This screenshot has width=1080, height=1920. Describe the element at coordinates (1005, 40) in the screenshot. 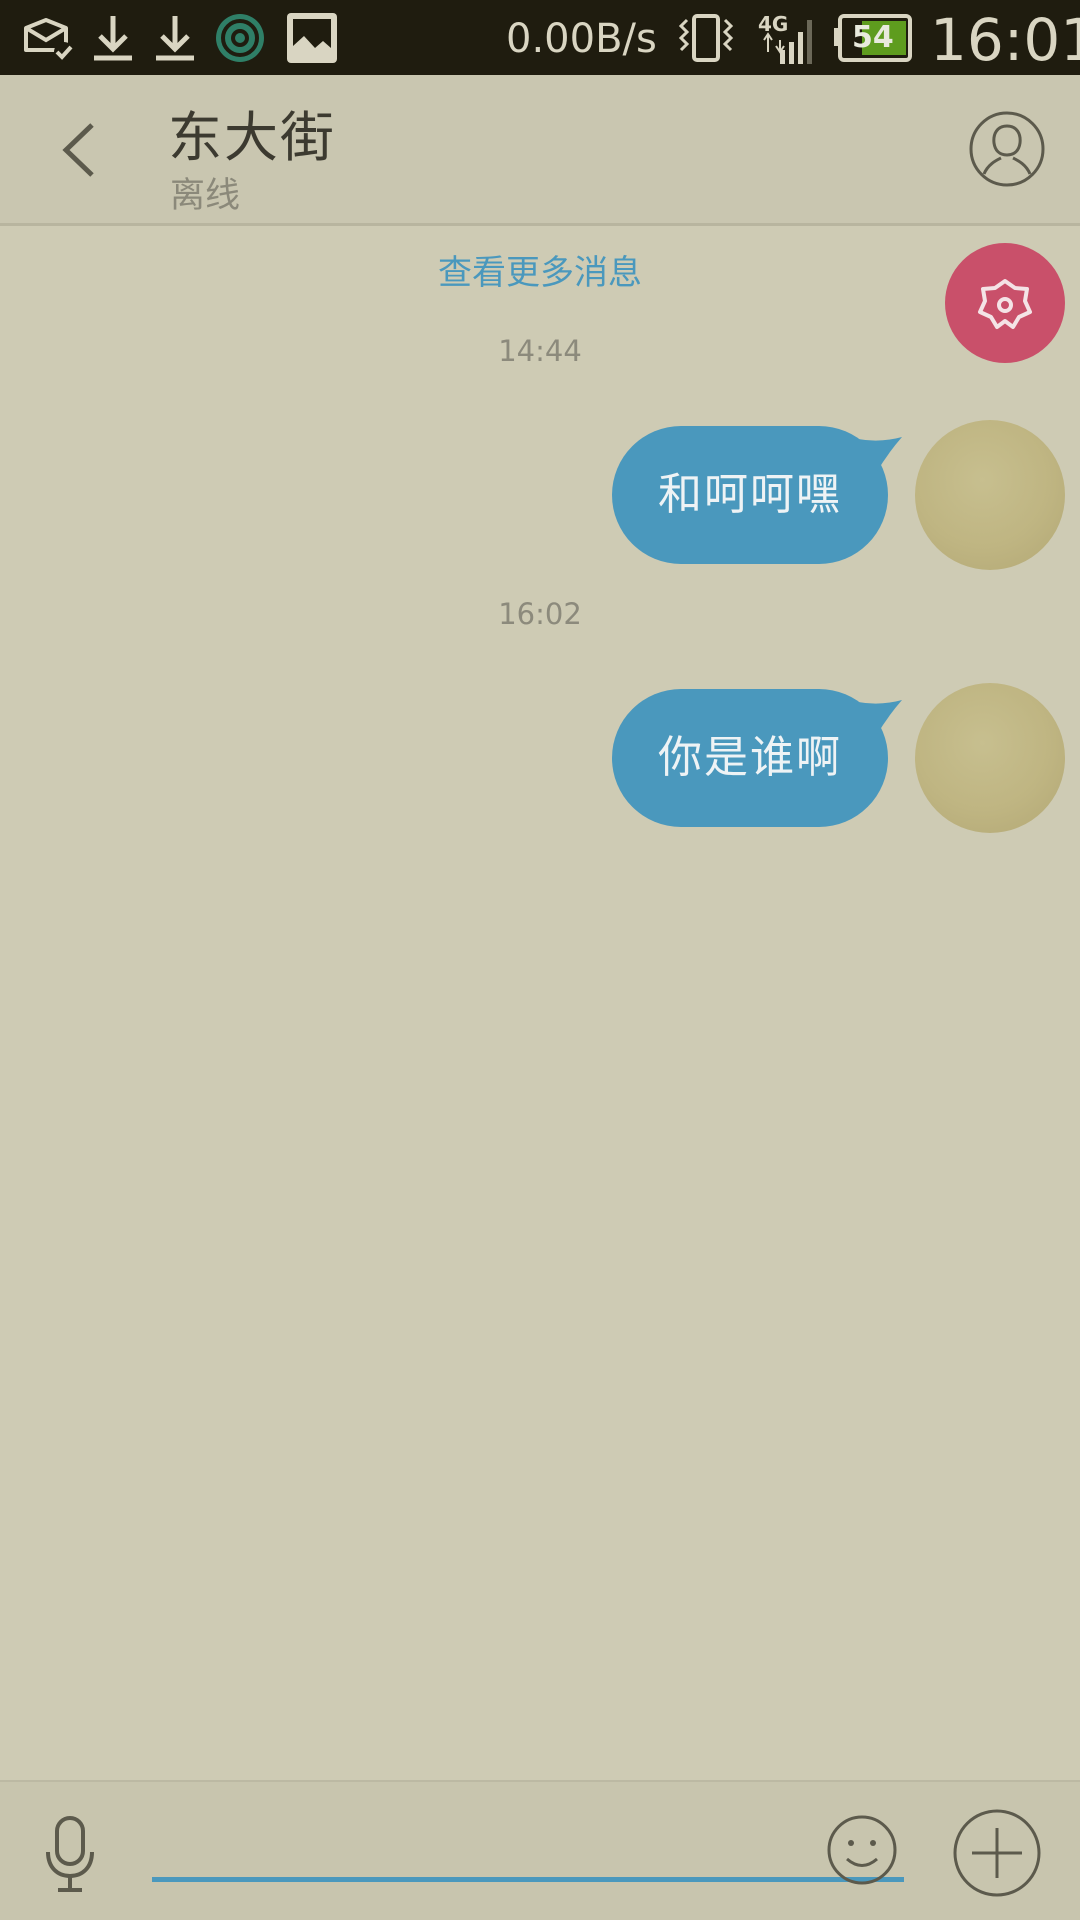

I see `clock: 16:01` at that location.